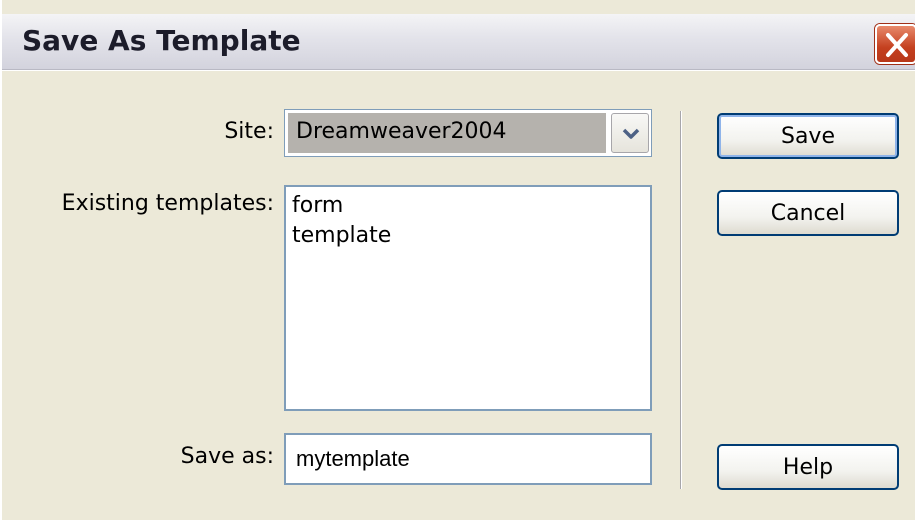 This screenshot has width=915, height=520. What do you see at coordinates (458, 42) in the screenshot?
I see `title-bar: Save As Template` at bounding box center [458, 42].